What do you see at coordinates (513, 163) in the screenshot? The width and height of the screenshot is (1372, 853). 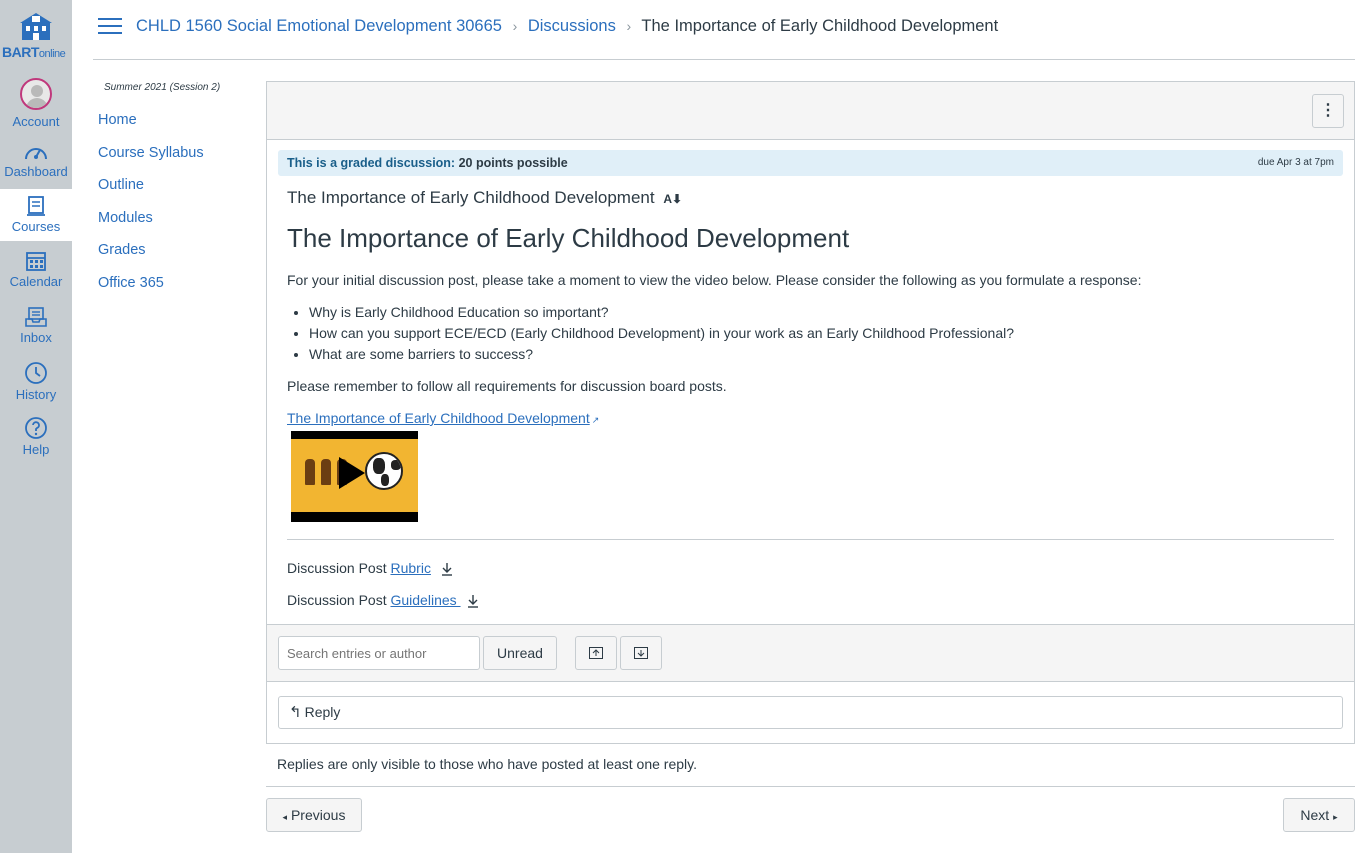 I see `points-possible: 20 points possible` at bounding box center [513, 163].